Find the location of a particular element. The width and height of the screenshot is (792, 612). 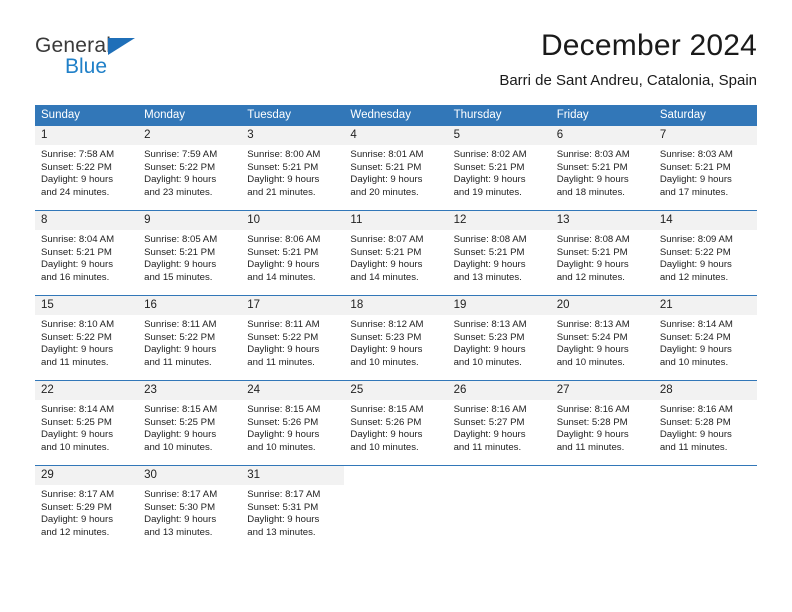

day-number: 29 is located at coordinates (87, 475).